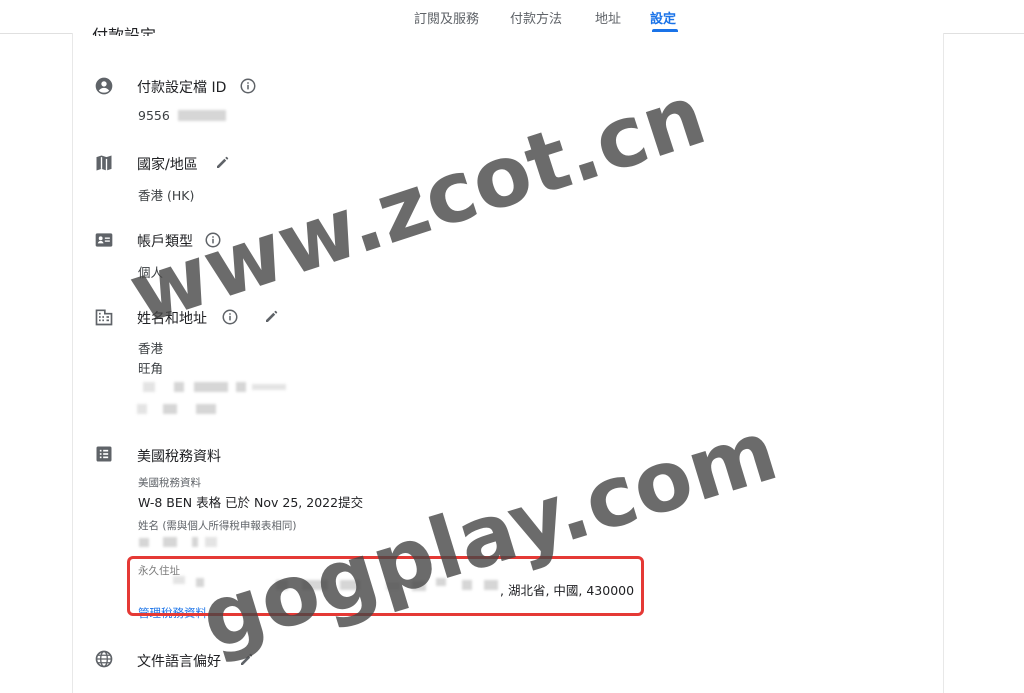 The width and height of the screenshot is (1024, 693). Describe the element at coordinates (151, 272) in the screenshot. I see `account-type-value: 個人` at that location.